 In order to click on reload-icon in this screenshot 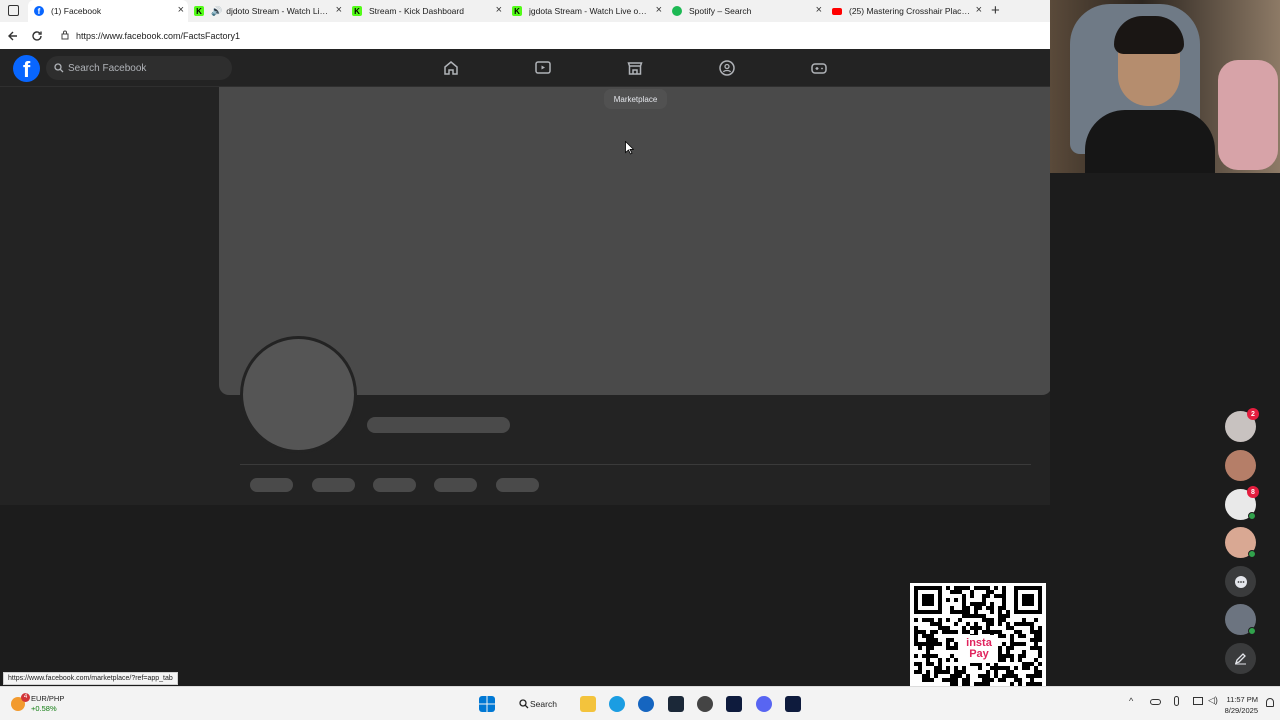, I will do `click(37, 36)`.